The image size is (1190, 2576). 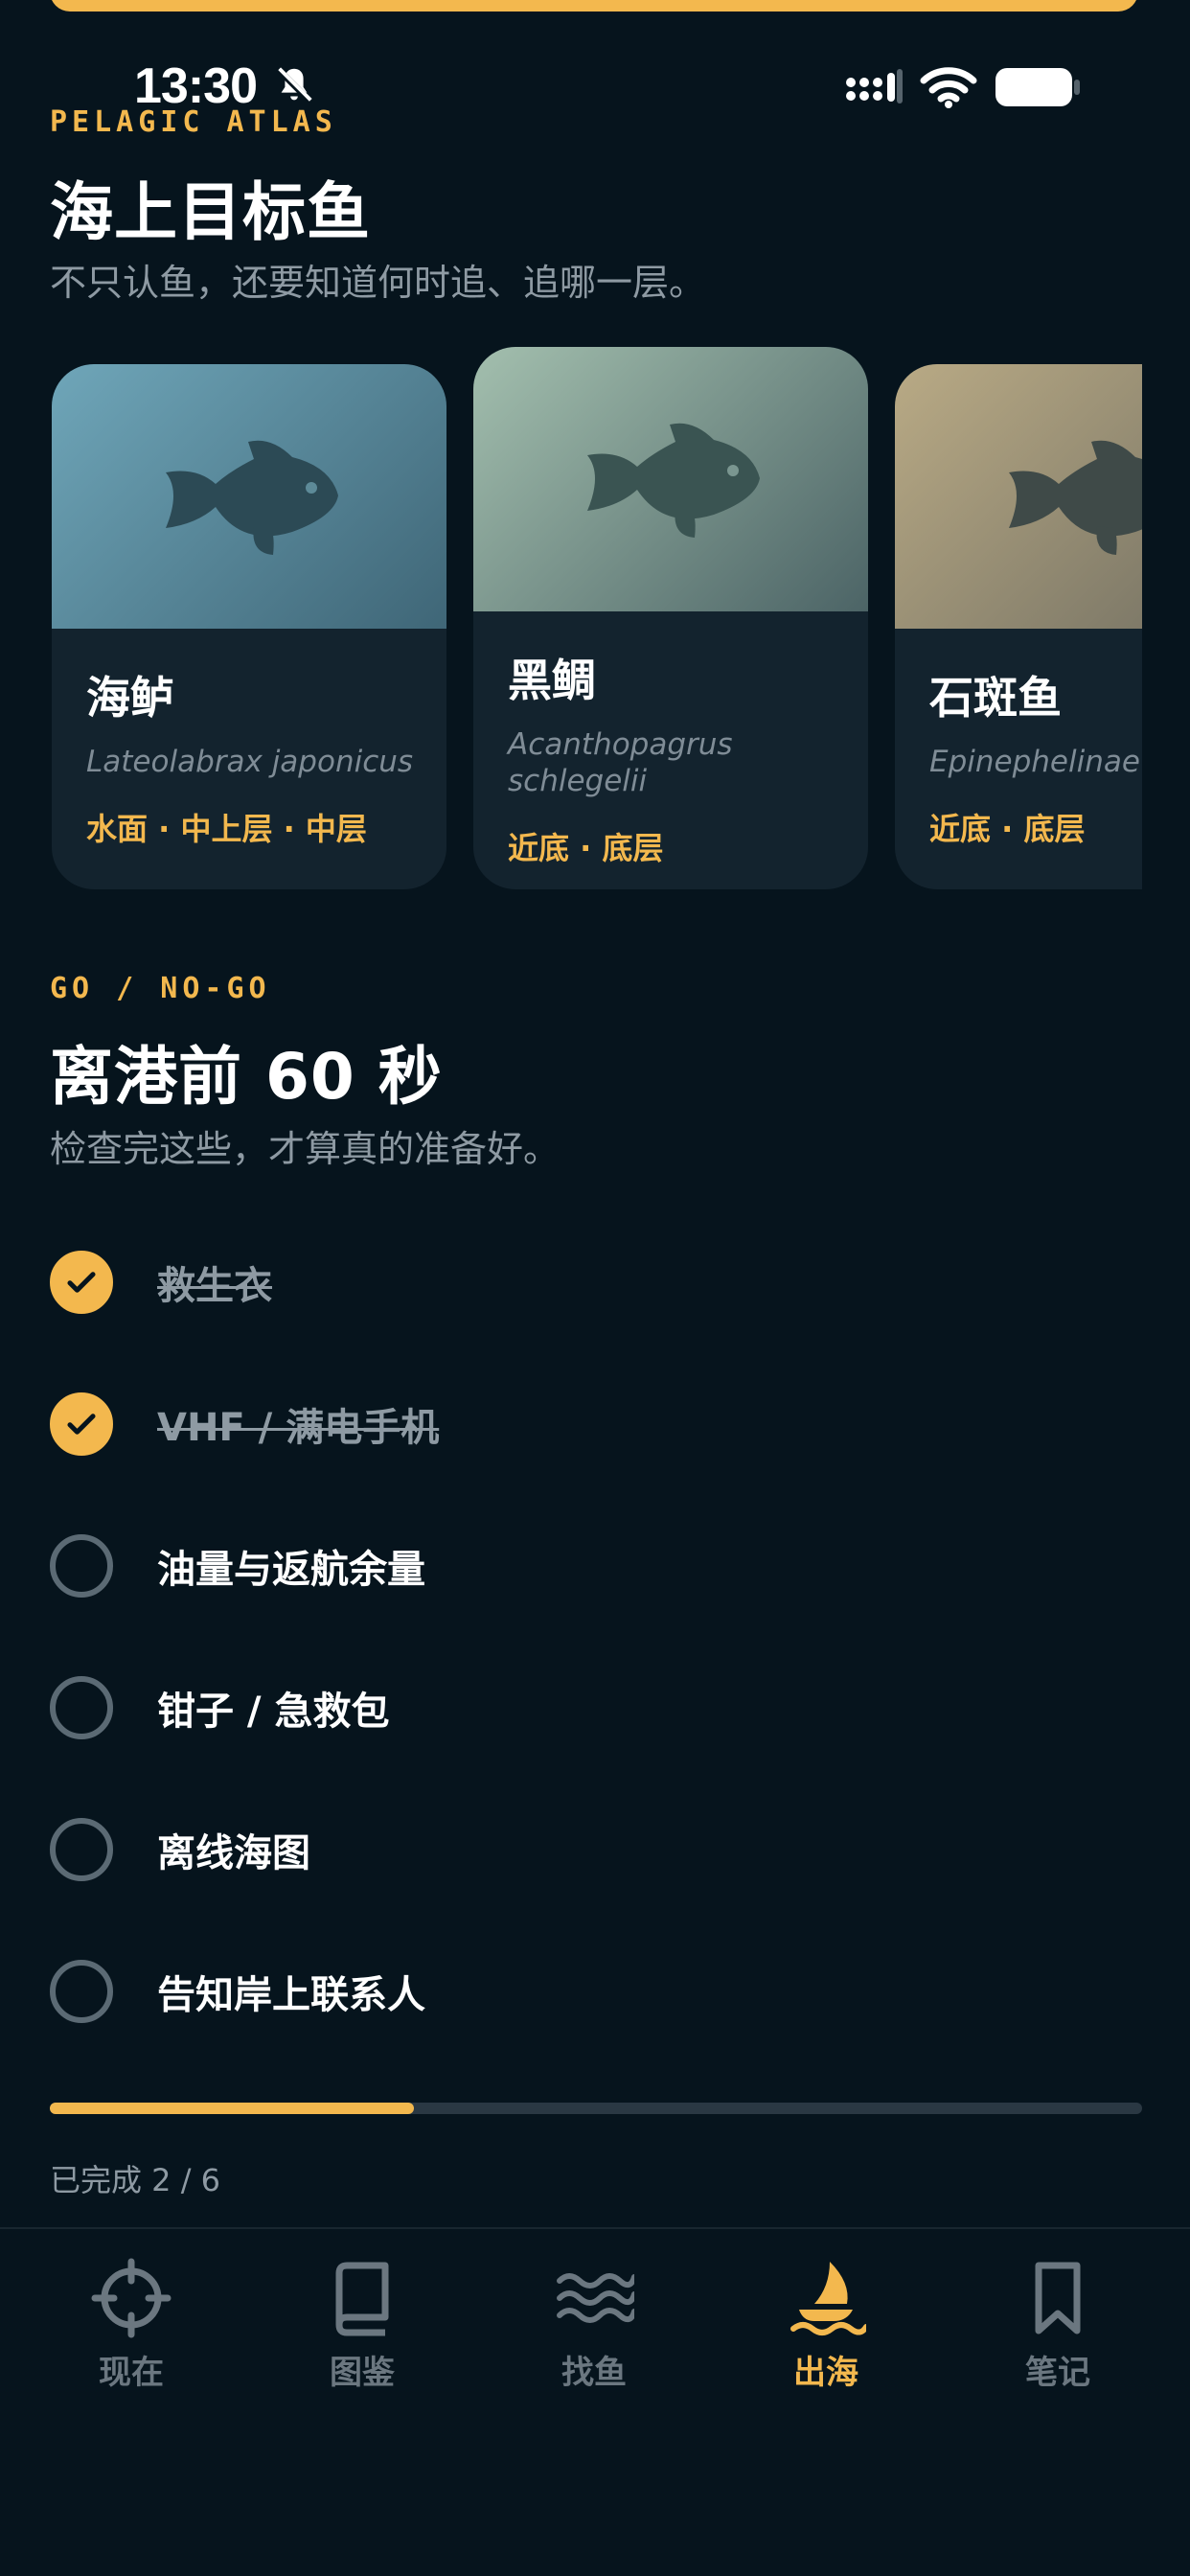 I want to click on fish-card: 海鲈 Lateolabrax japonicus 水面 · 中上层 · 中层, so click(x=249, y=626).